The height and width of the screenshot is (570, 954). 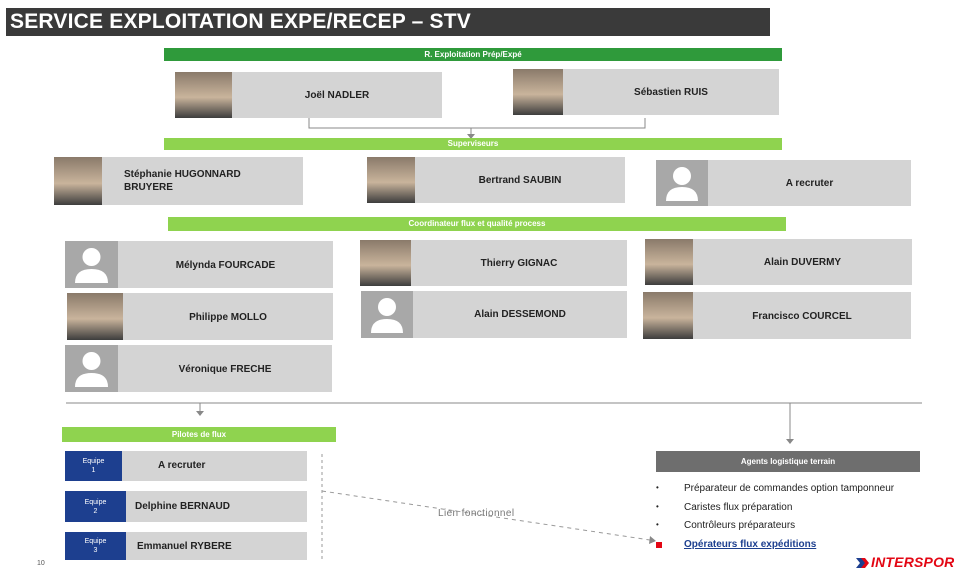 I want to click on card-superviseur-1: Stéphanie HUGONNARD BRUYERE, so click(x=178, y=181).